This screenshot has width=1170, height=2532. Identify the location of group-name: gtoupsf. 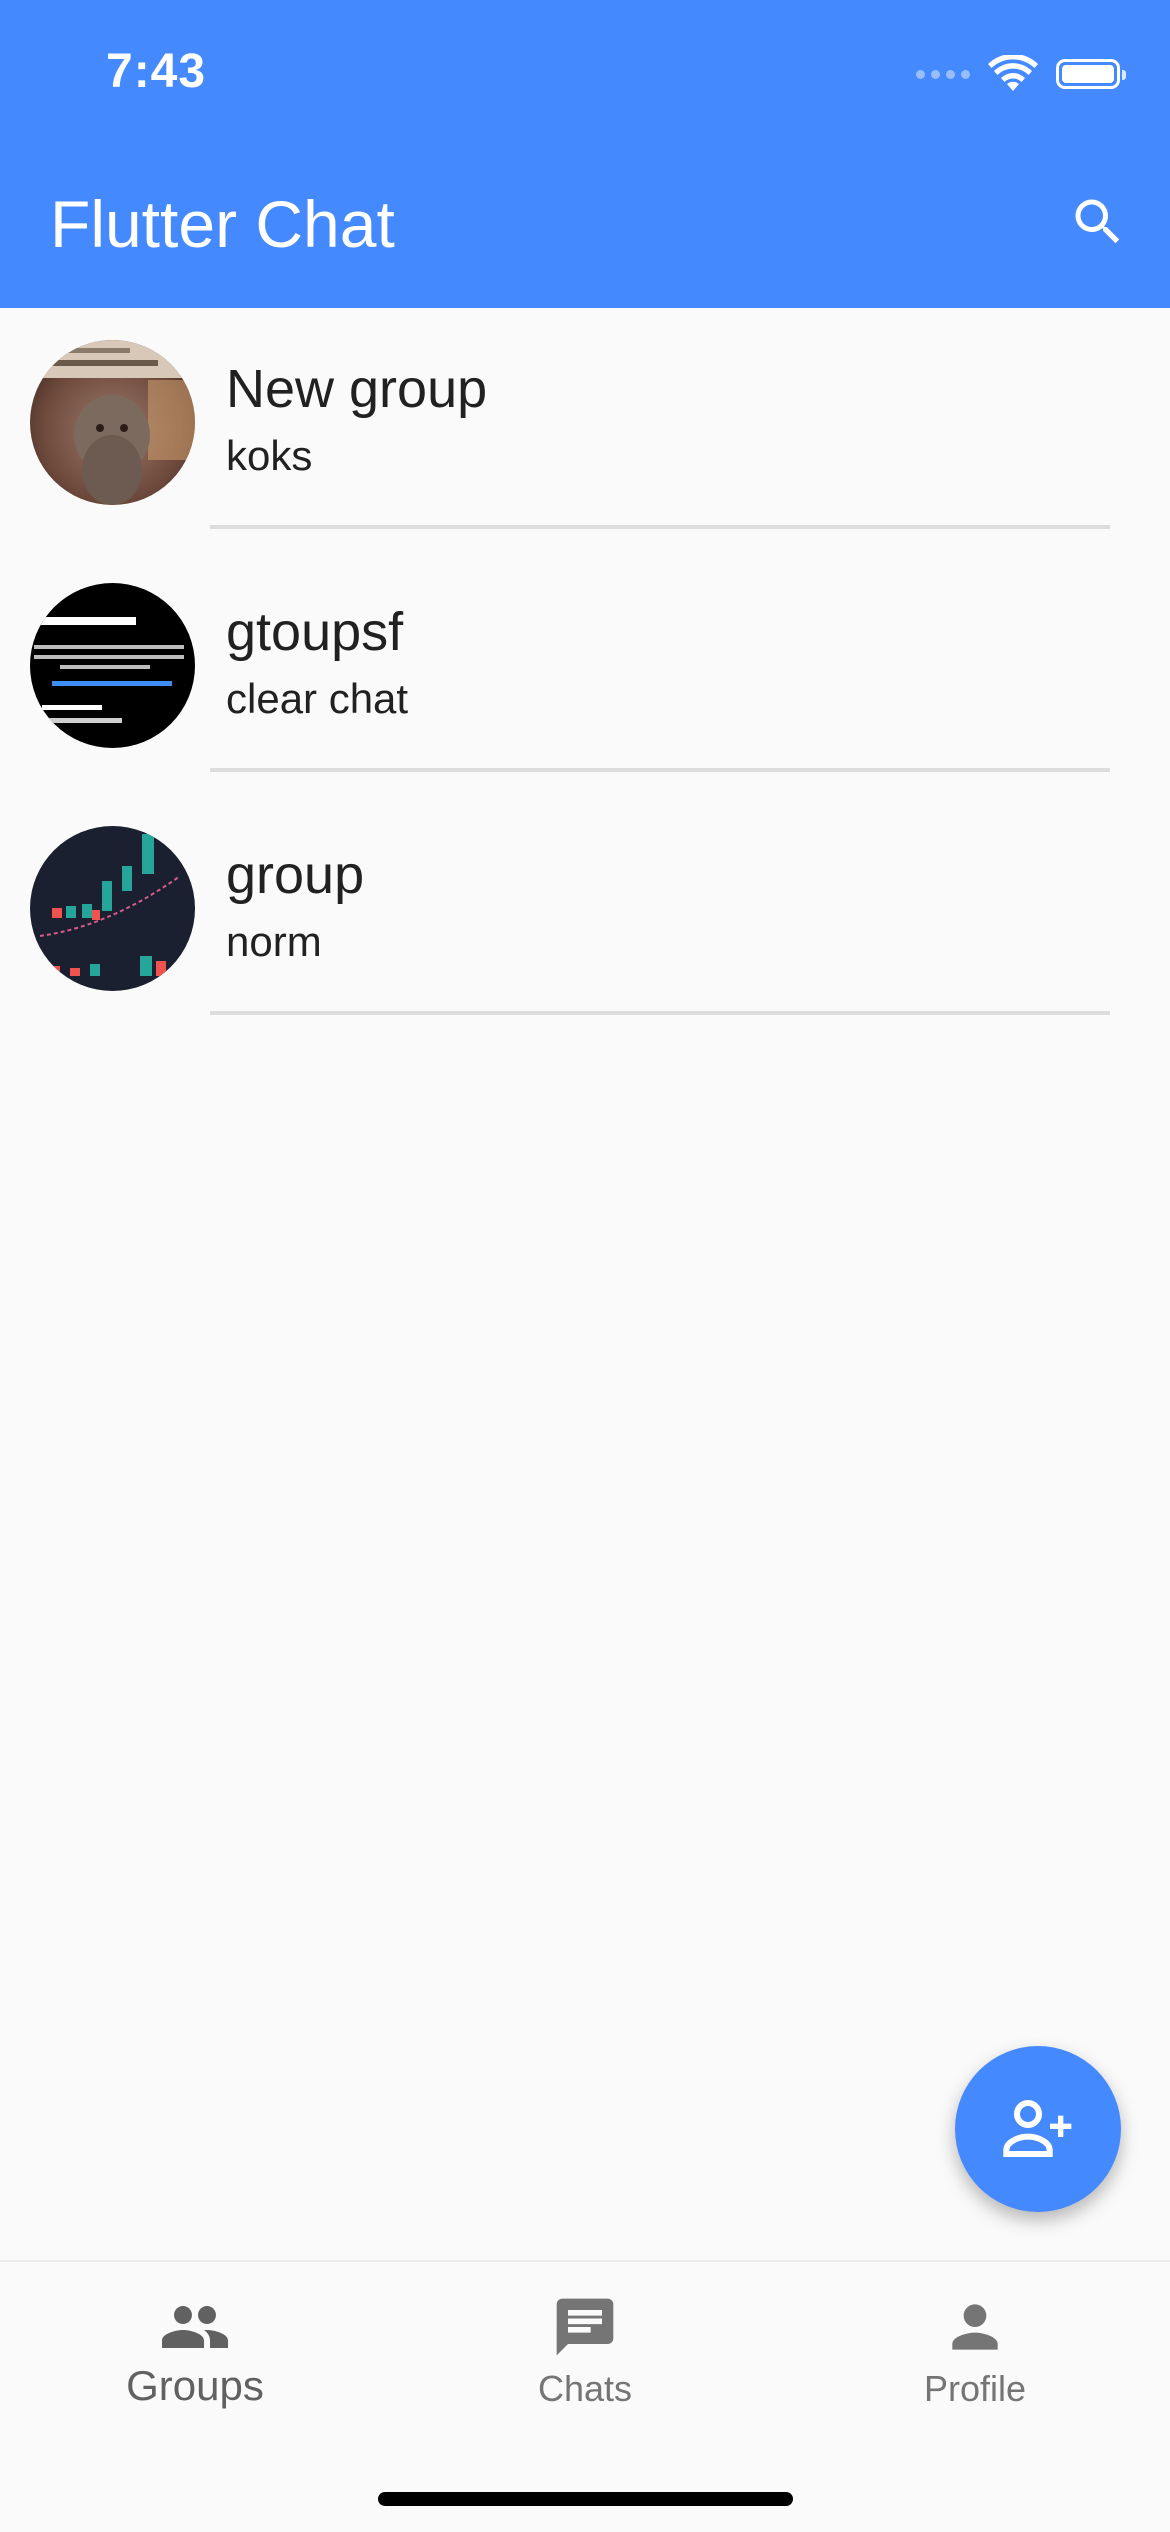
(315, 632).